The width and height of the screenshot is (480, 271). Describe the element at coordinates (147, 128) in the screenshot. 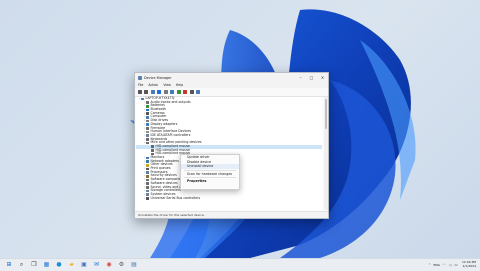

I see `chip-icon` at that location.